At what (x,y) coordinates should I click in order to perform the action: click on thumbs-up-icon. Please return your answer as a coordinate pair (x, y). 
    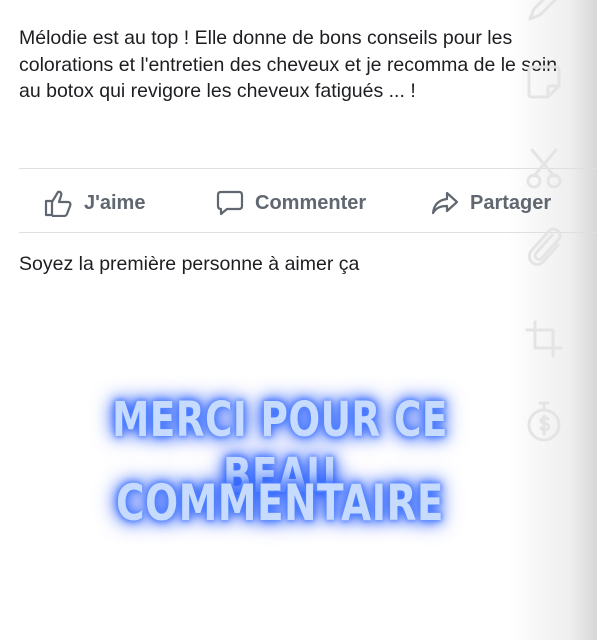
    Looking at the image, I should click on (58, 203).